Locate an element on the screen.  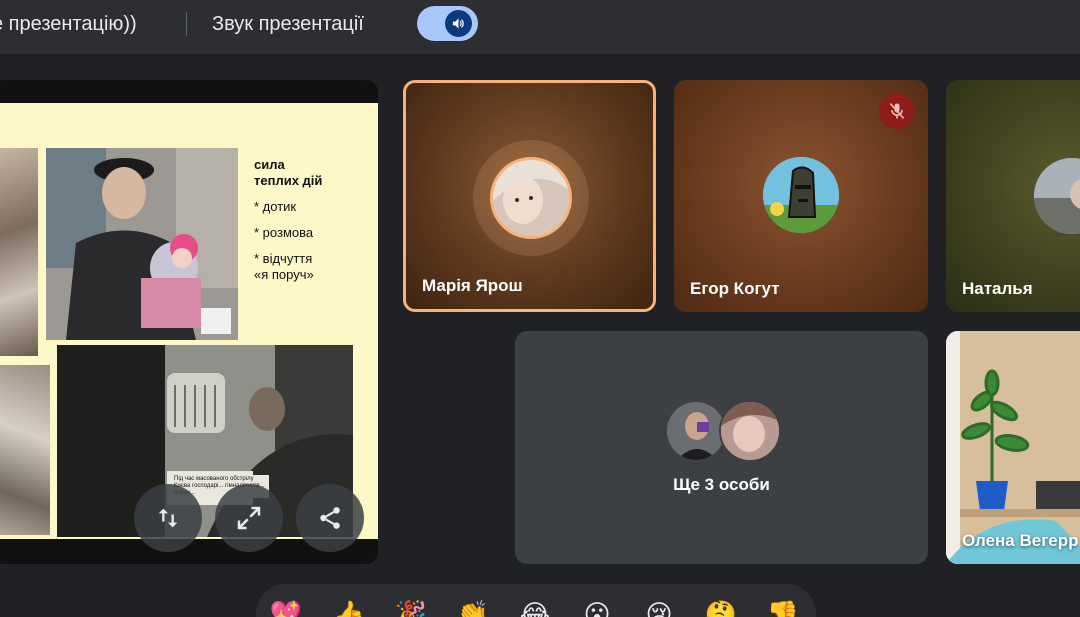
participant-tile-egor: Егор Когут is located at coordinates (801, 196).